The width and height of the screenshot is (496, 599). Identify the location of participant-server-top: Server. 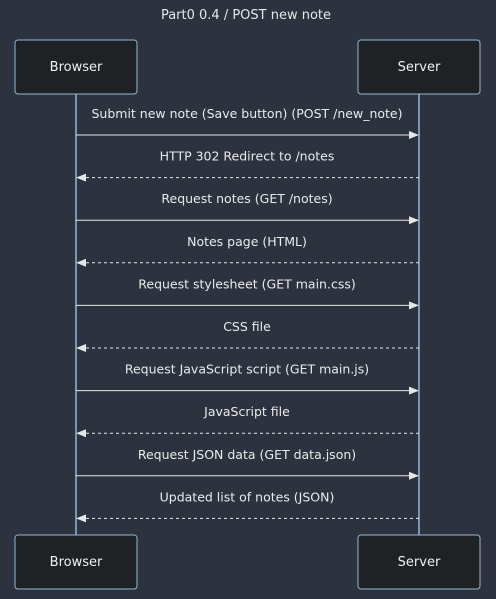
(419, 67).